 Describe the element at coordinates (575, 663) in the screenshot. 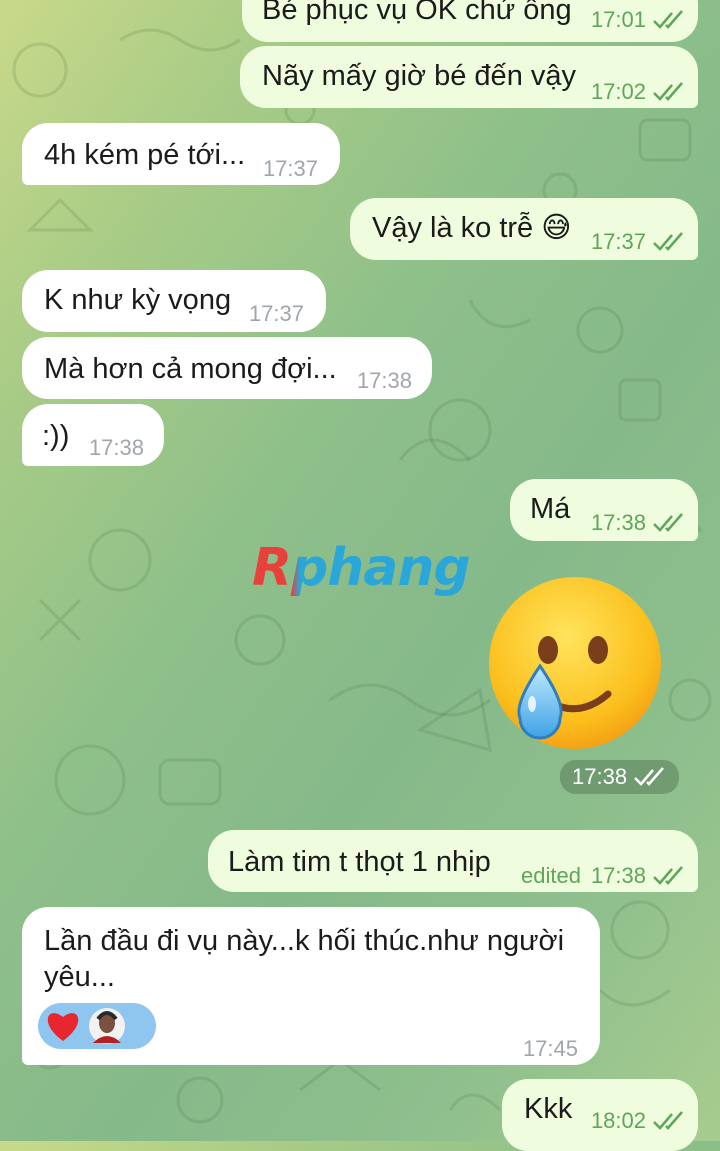

I see `smiling-face-with-tear-icon` at that location.